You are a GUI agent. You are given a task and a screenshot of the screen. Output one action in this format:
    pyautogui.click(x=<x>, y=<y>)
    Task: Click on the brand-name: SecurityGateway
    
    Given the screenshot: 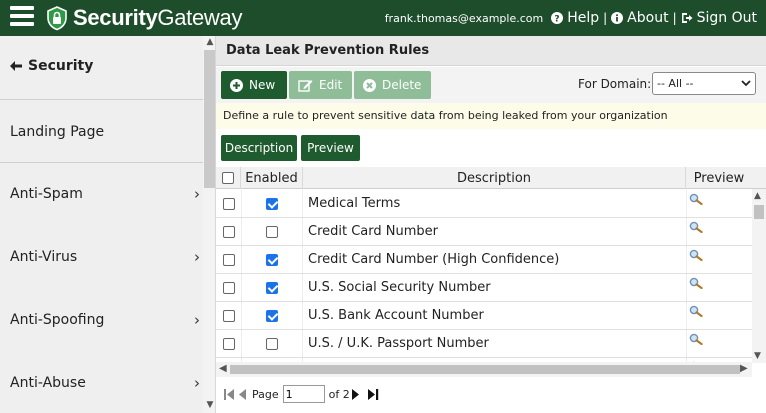 What is the action you would take?
    pyautogui.click(x=158, y=17)
    